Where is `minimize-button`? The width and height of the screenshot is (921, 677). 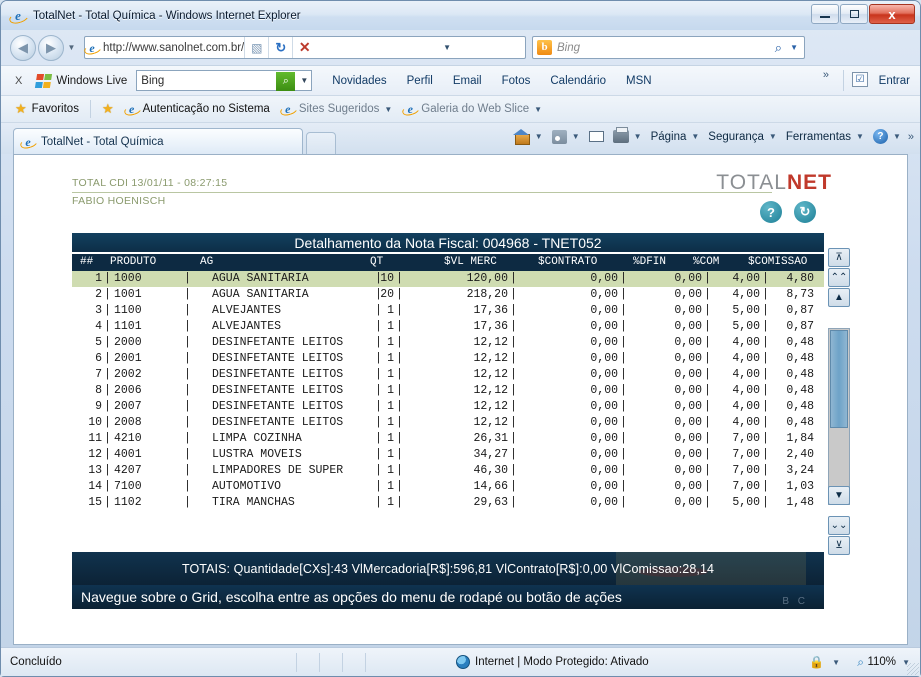 minimize-button is located at coordinates (825, 14).